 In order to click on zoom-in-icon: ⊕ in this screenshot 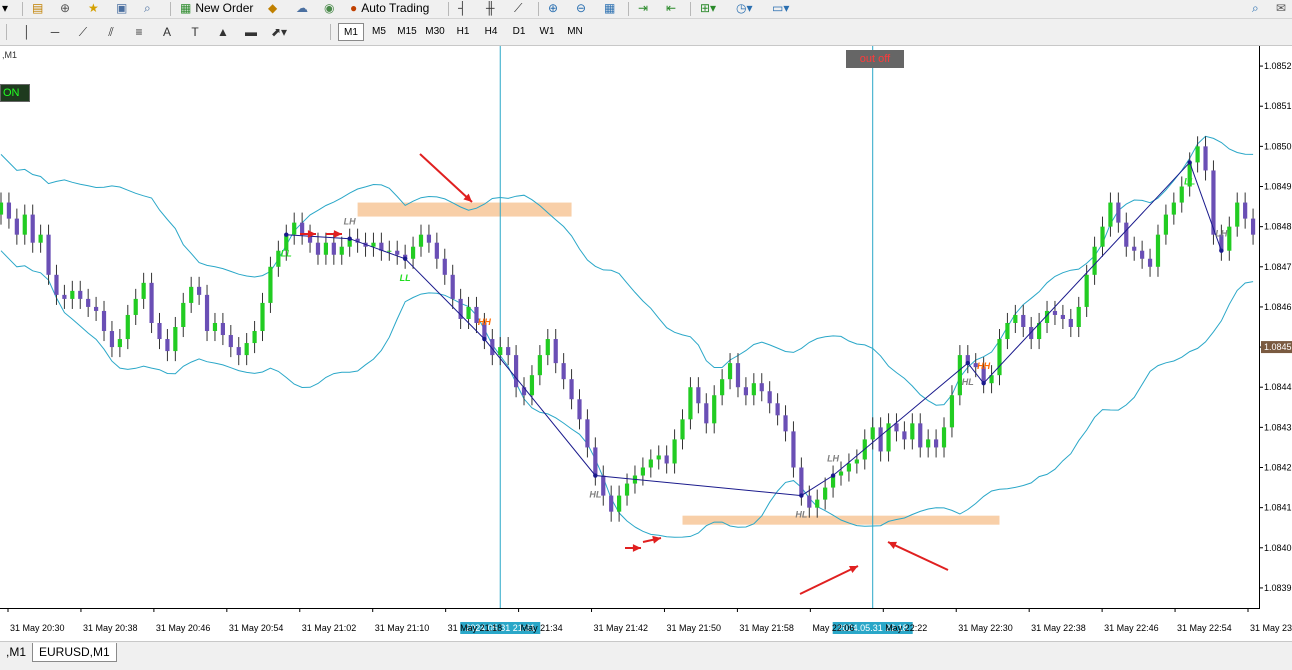, I will do `click(553, 8)`.